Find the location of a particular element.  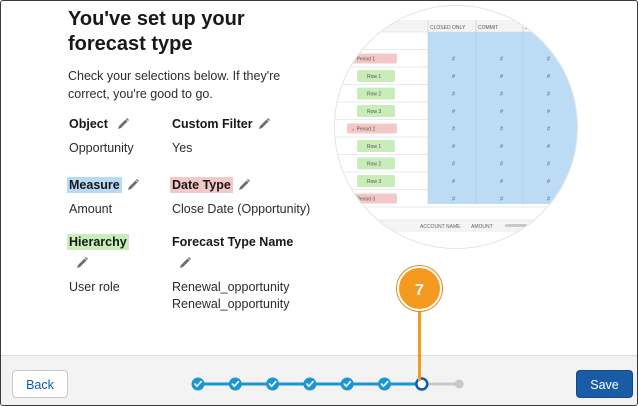

measure-value: Amount is located at coordinates (91, 209).